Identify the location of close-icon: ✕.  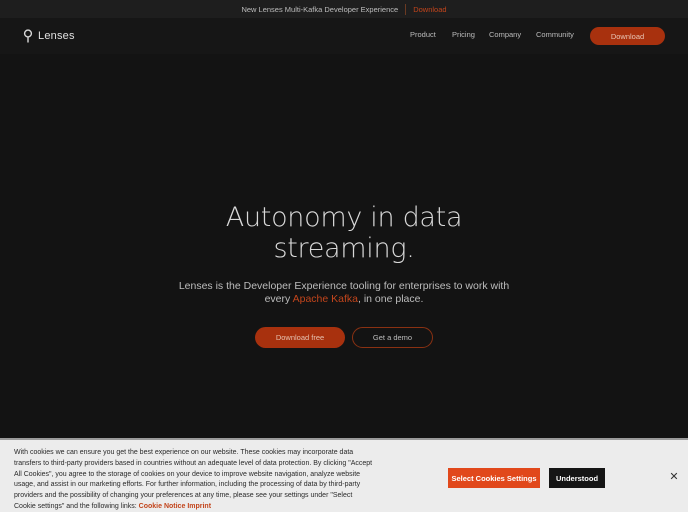
(674, 477).